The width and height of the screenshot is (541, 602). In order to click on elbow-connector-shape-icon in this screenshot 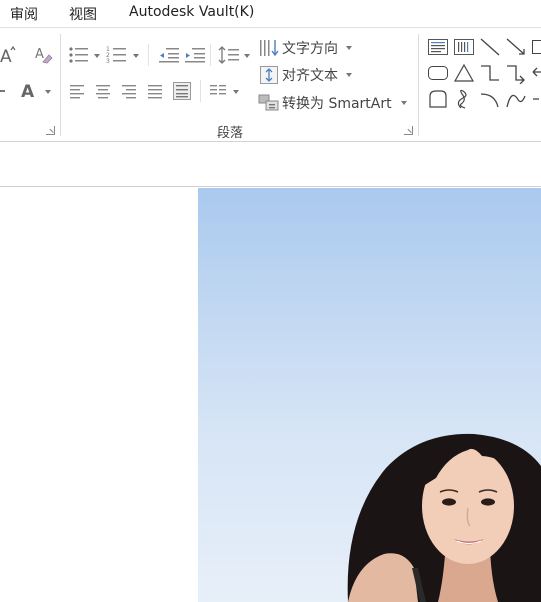, I will do `click(490, 73)`.